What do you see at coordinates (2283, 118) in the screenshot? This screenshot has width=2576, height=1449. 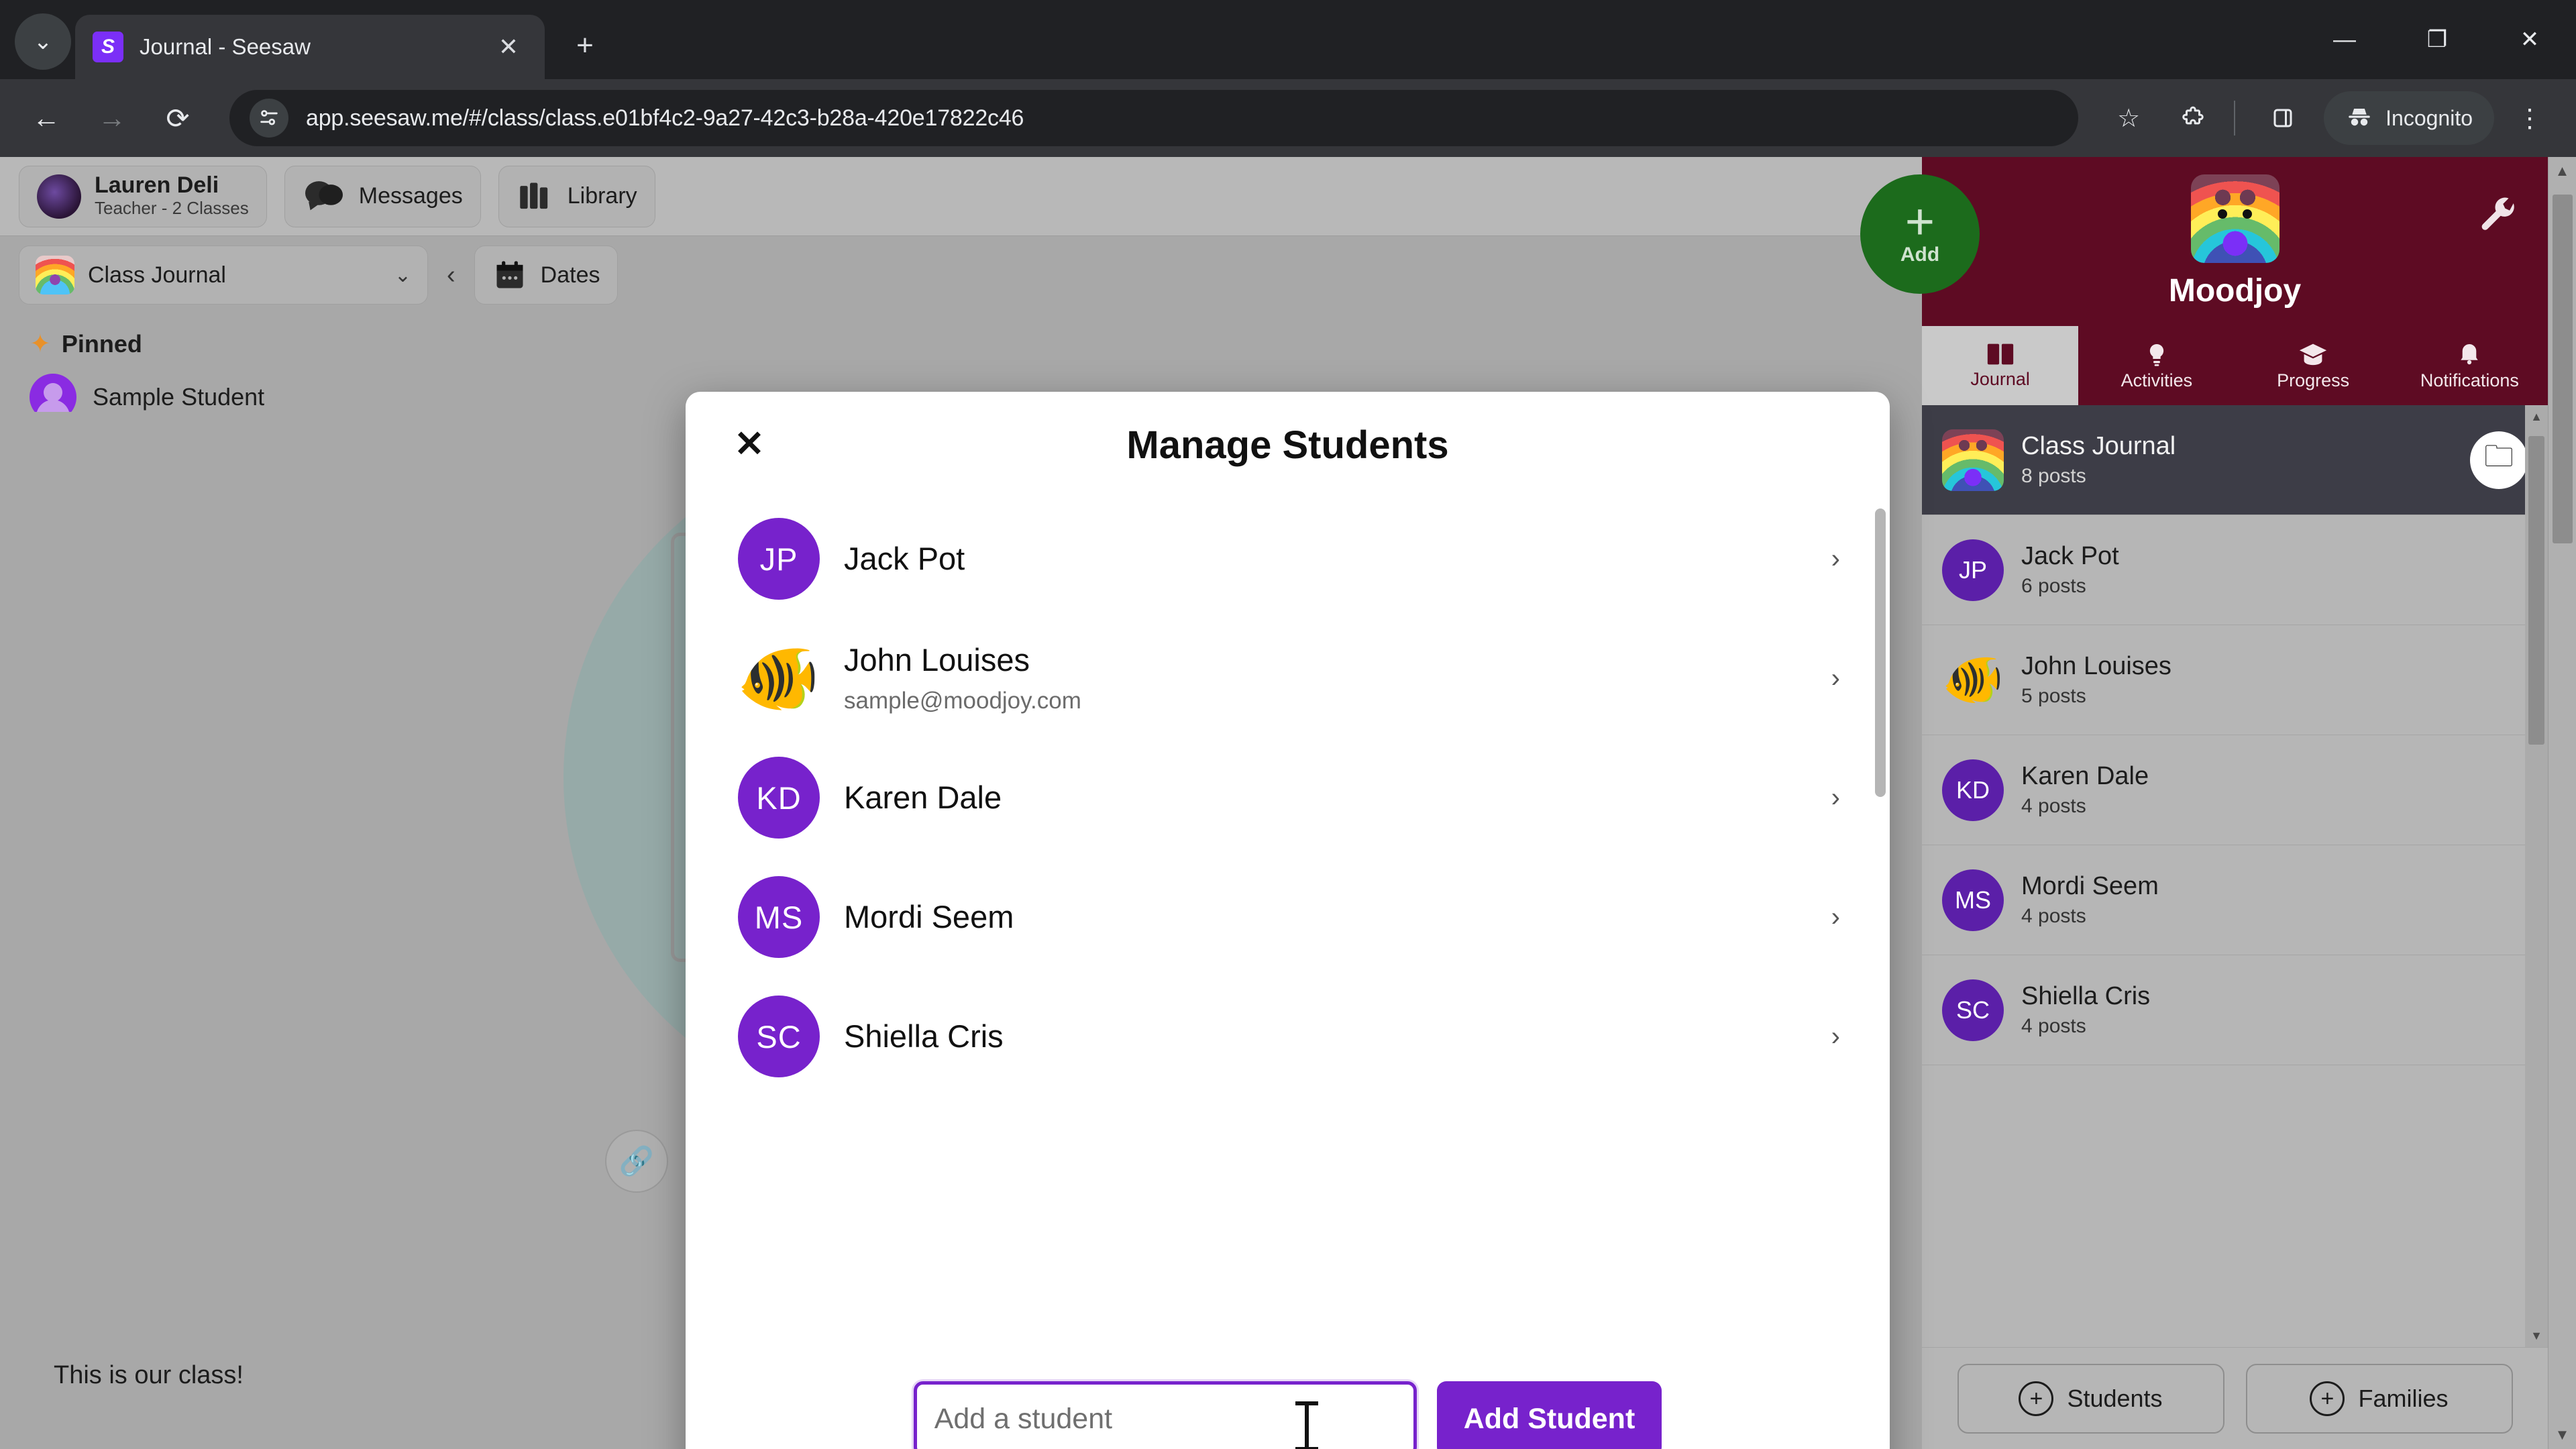 I see `side-panel-icon` at bounding box center [2283, 118].